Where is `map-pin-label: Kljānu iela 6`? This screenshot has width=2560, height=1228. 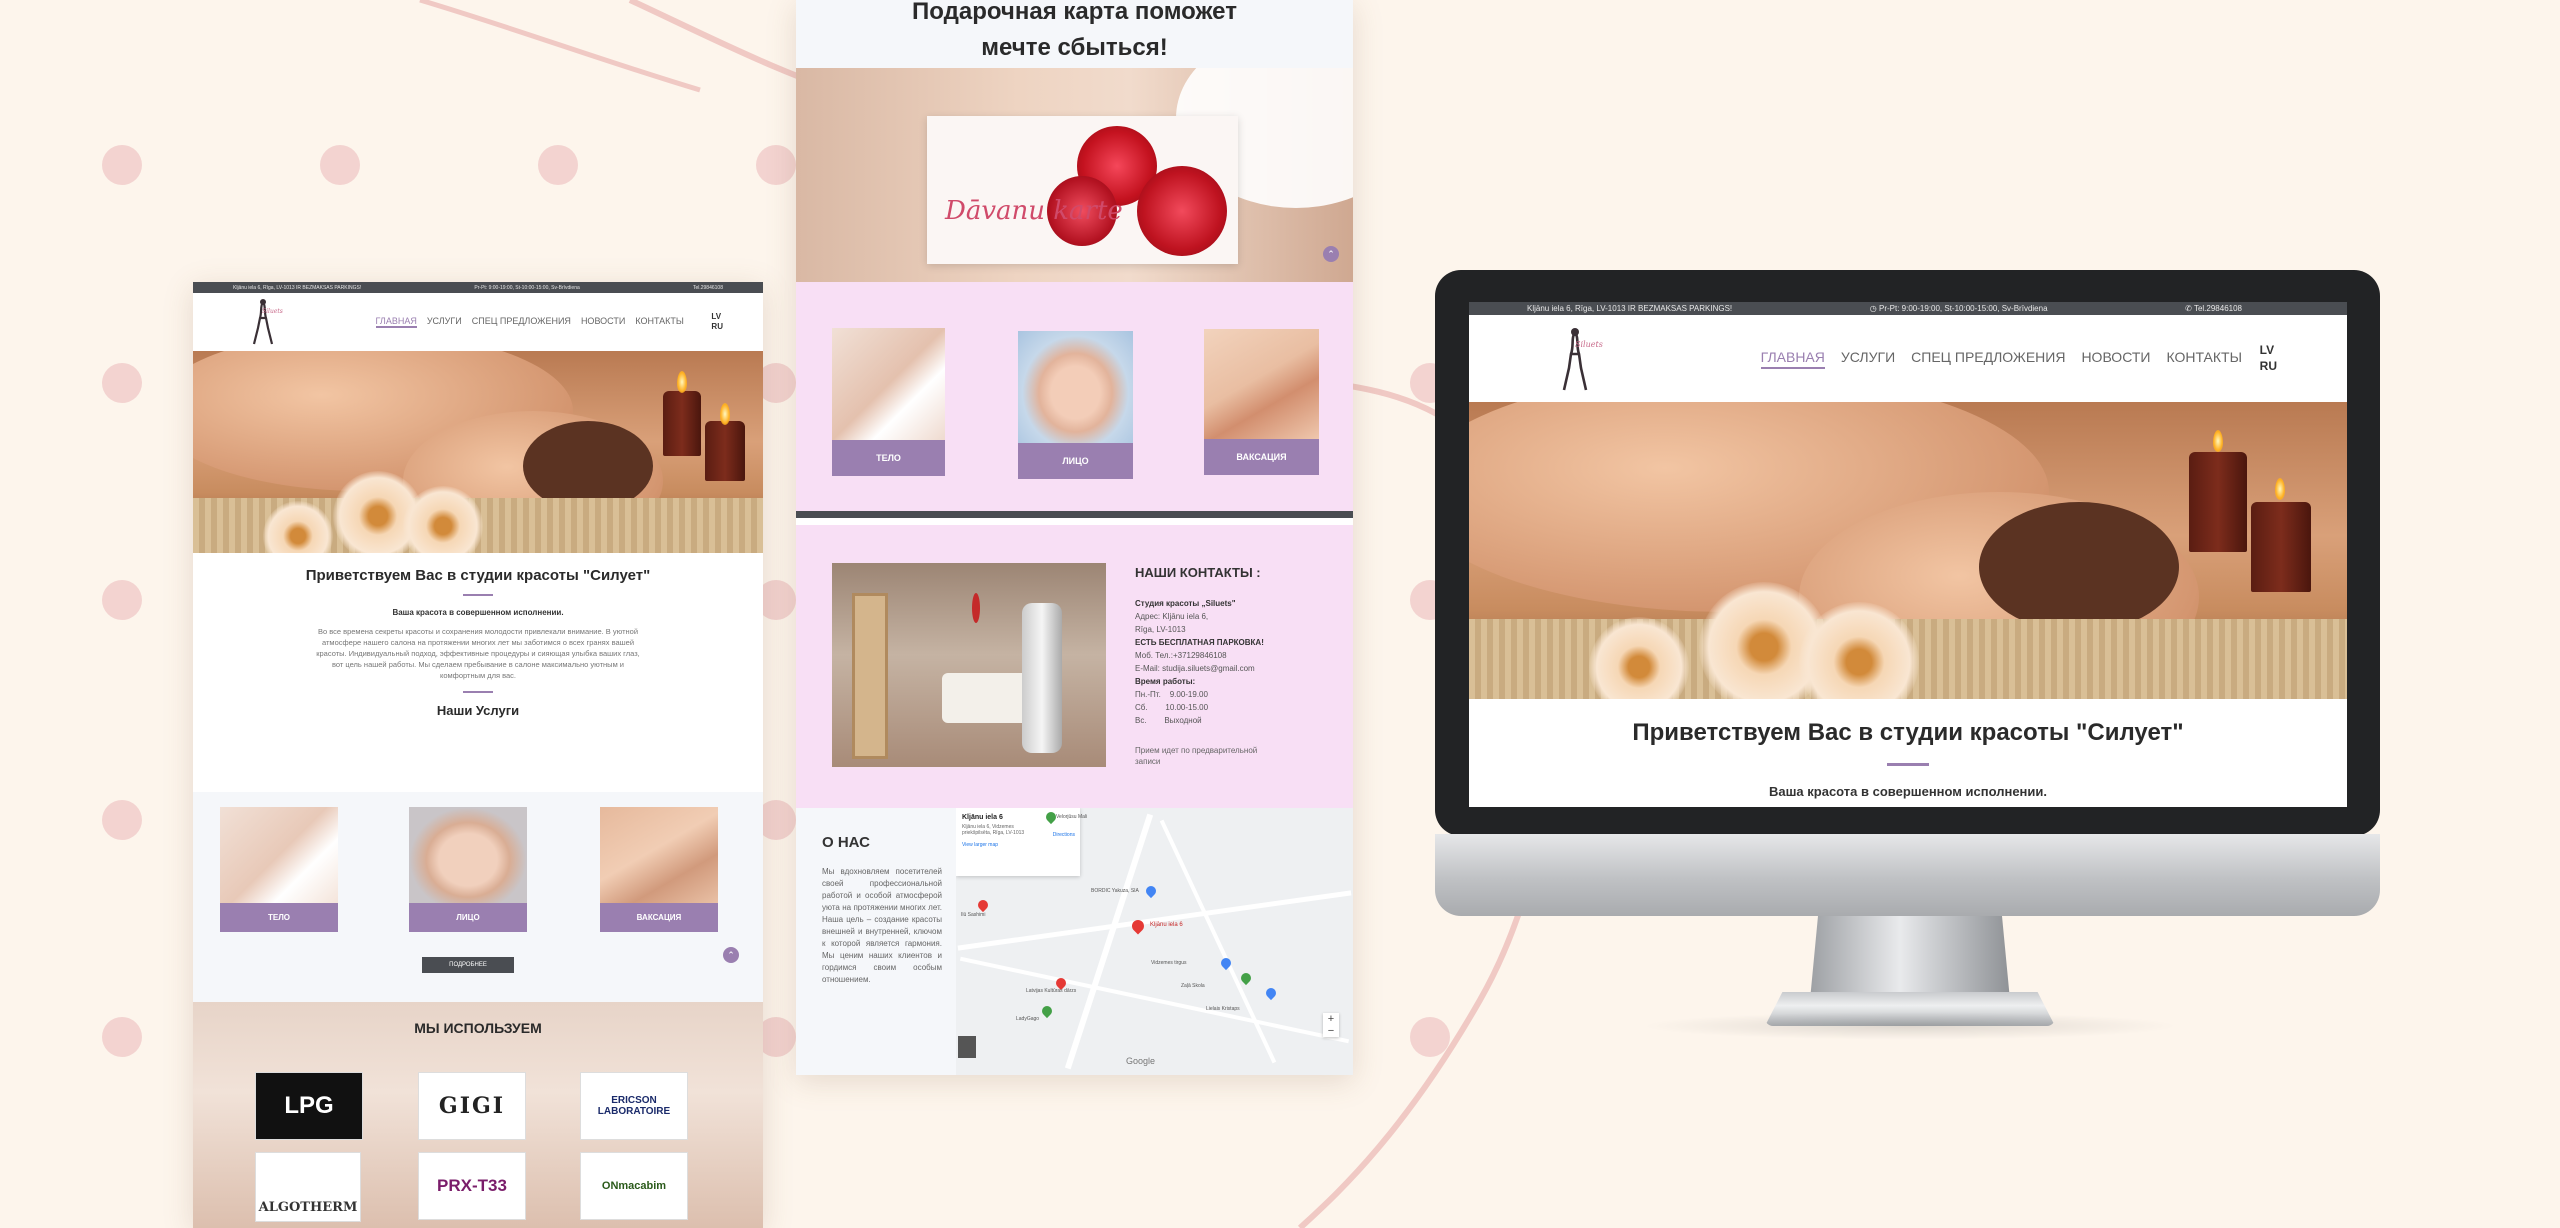 map-pin-label: Kljānu iela 6 is located at coordinates (1166, 925).